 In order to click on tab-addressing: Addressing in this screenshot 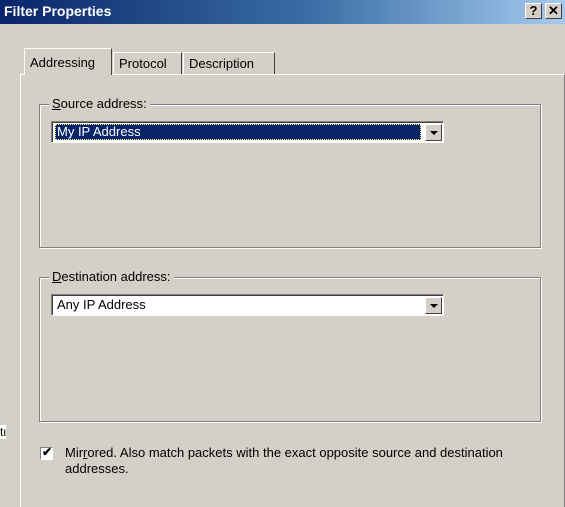, I will do `click(68, 61)`.